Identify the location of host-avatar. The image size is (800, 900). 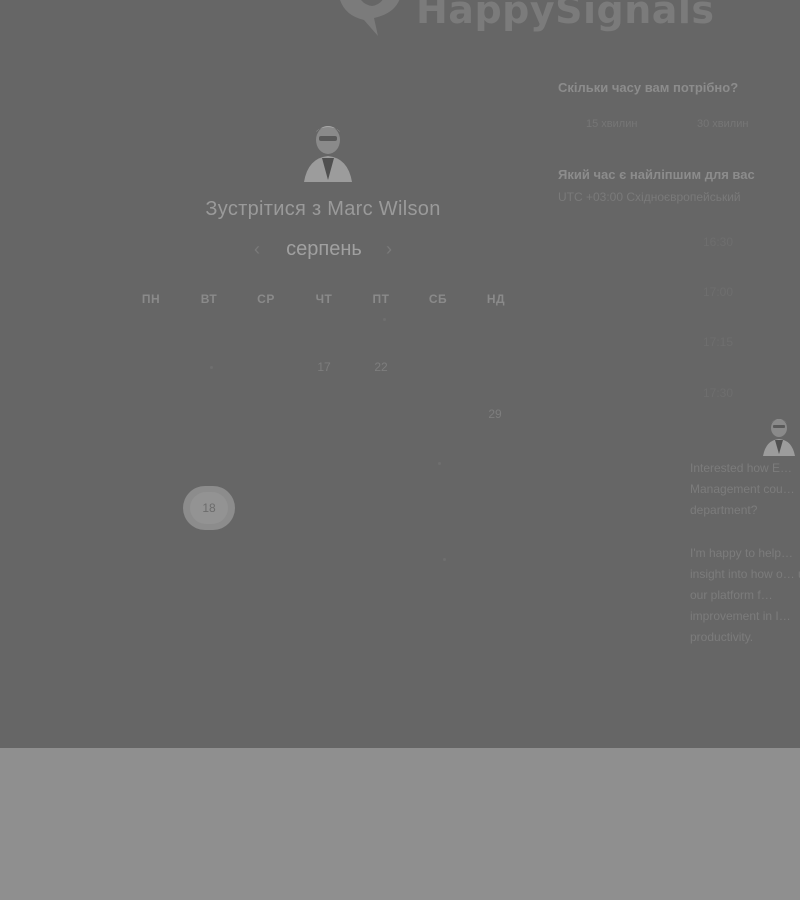
(328, 154).